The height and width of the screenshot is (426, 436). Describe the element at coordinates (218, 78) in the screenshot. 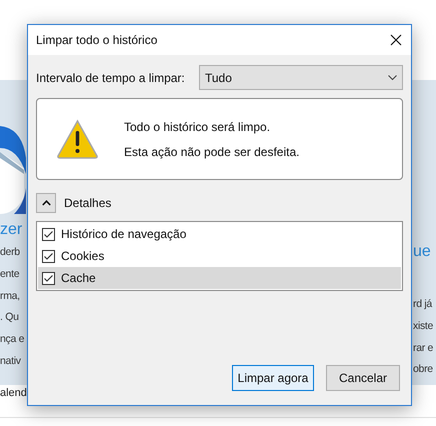

I see `dropdown-value: Tudo` at that location.